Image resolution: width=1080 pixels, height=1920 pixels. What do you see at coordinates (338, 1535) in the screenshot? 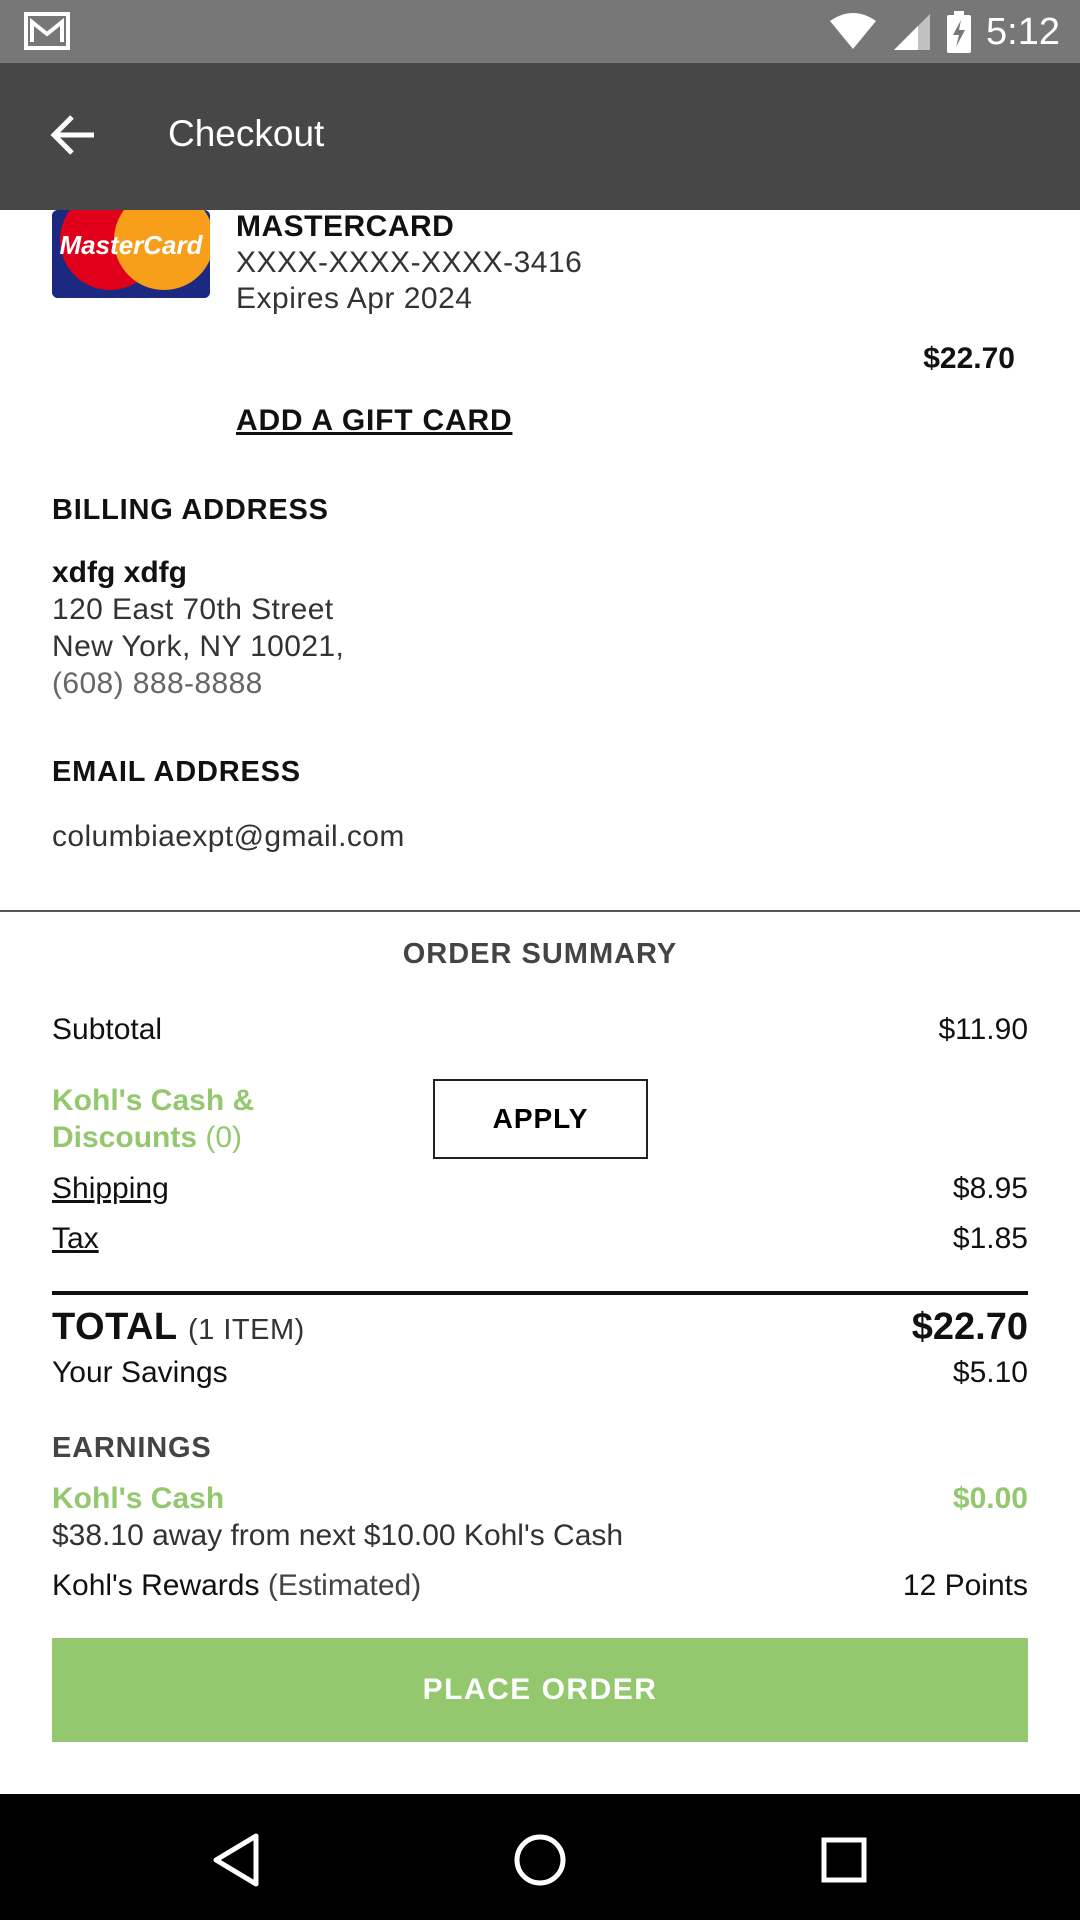
I see `kohls-cash-progress-note: $38.10 away from next $10.00 Kohl's Cash` at bounding box center [338, 1535].